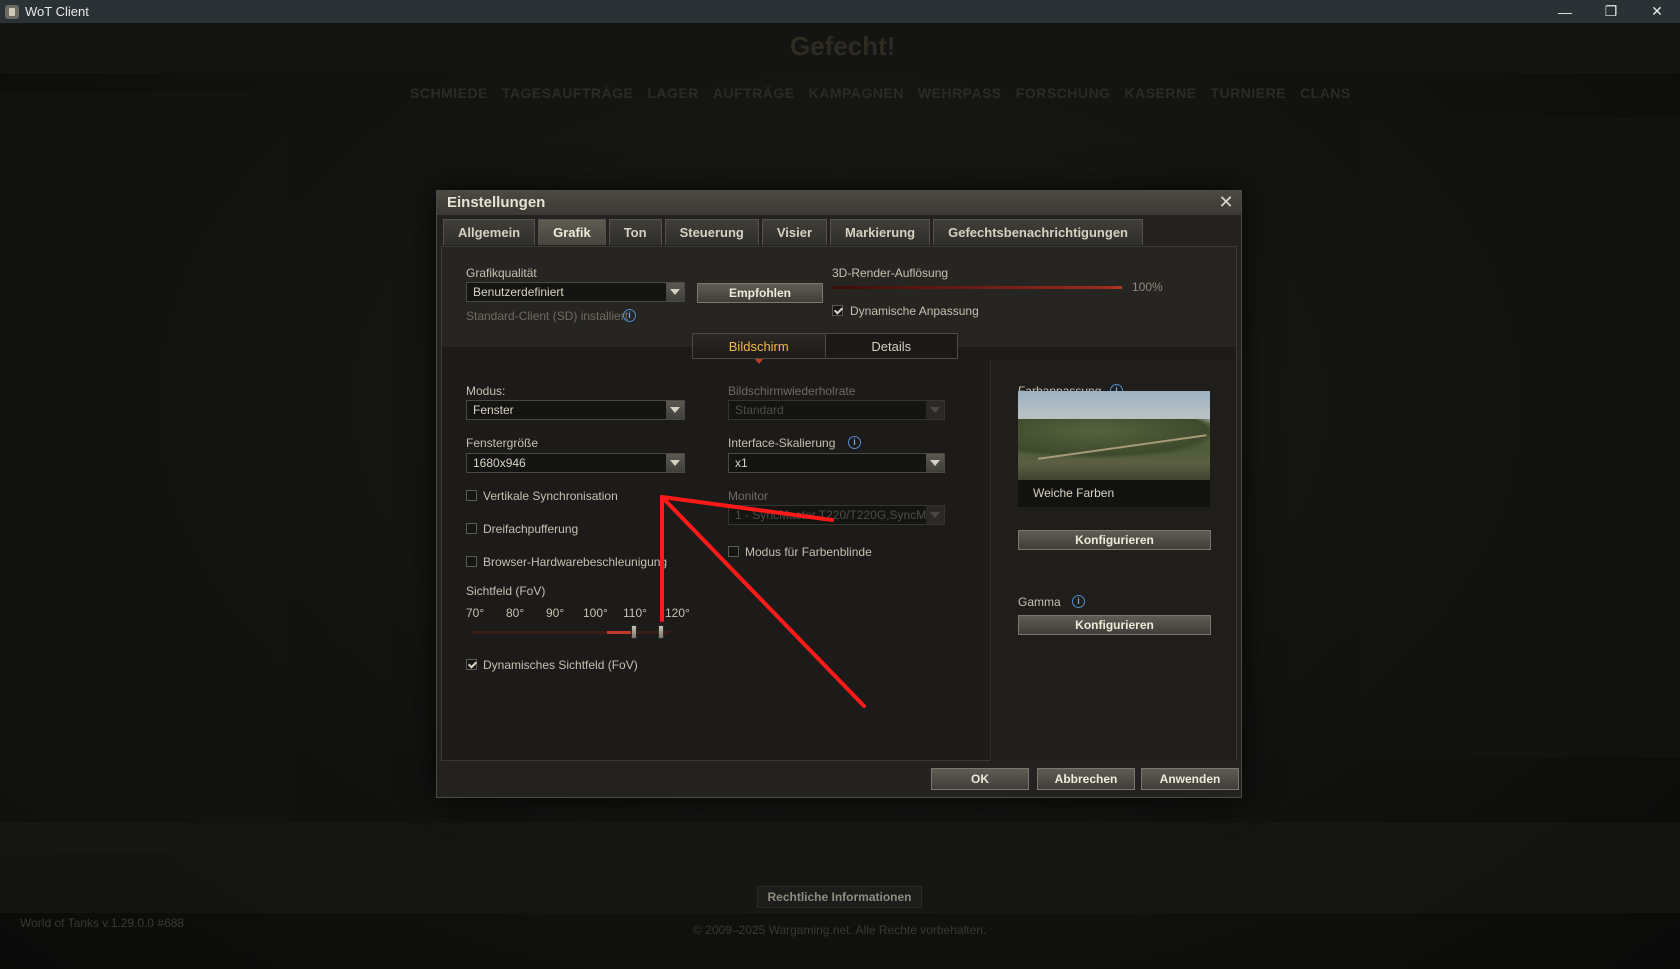 The width and height of the screenshot is (1680, 969). I want to click on quality-dropdown: Benutzerdefiniert, so click(575, 292).